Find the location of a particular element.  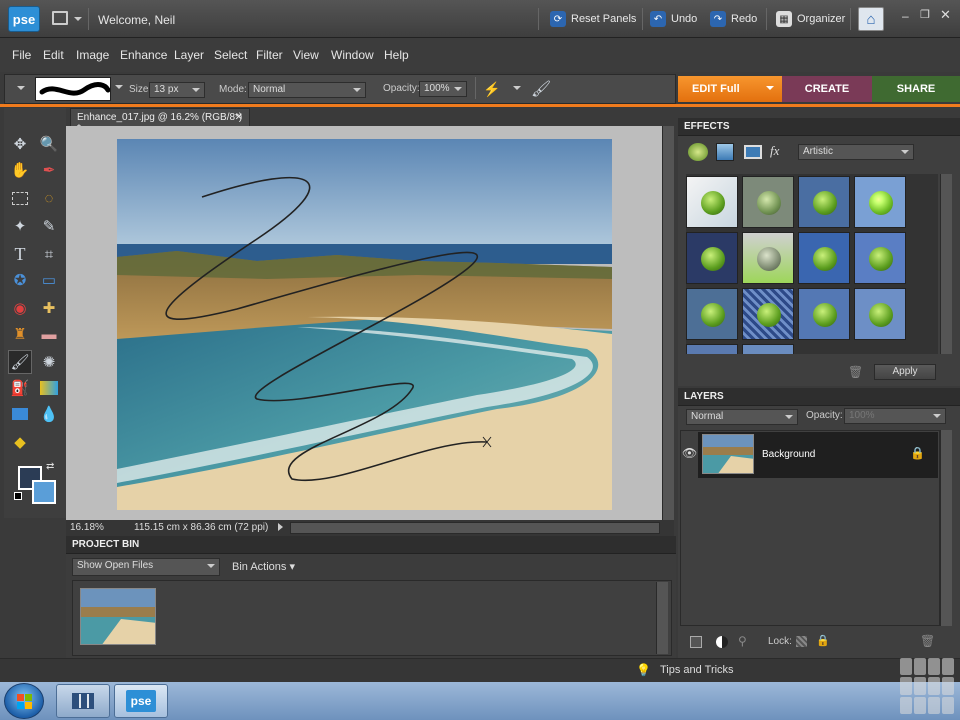

menu-file: File is located at coordinates (21, 55).